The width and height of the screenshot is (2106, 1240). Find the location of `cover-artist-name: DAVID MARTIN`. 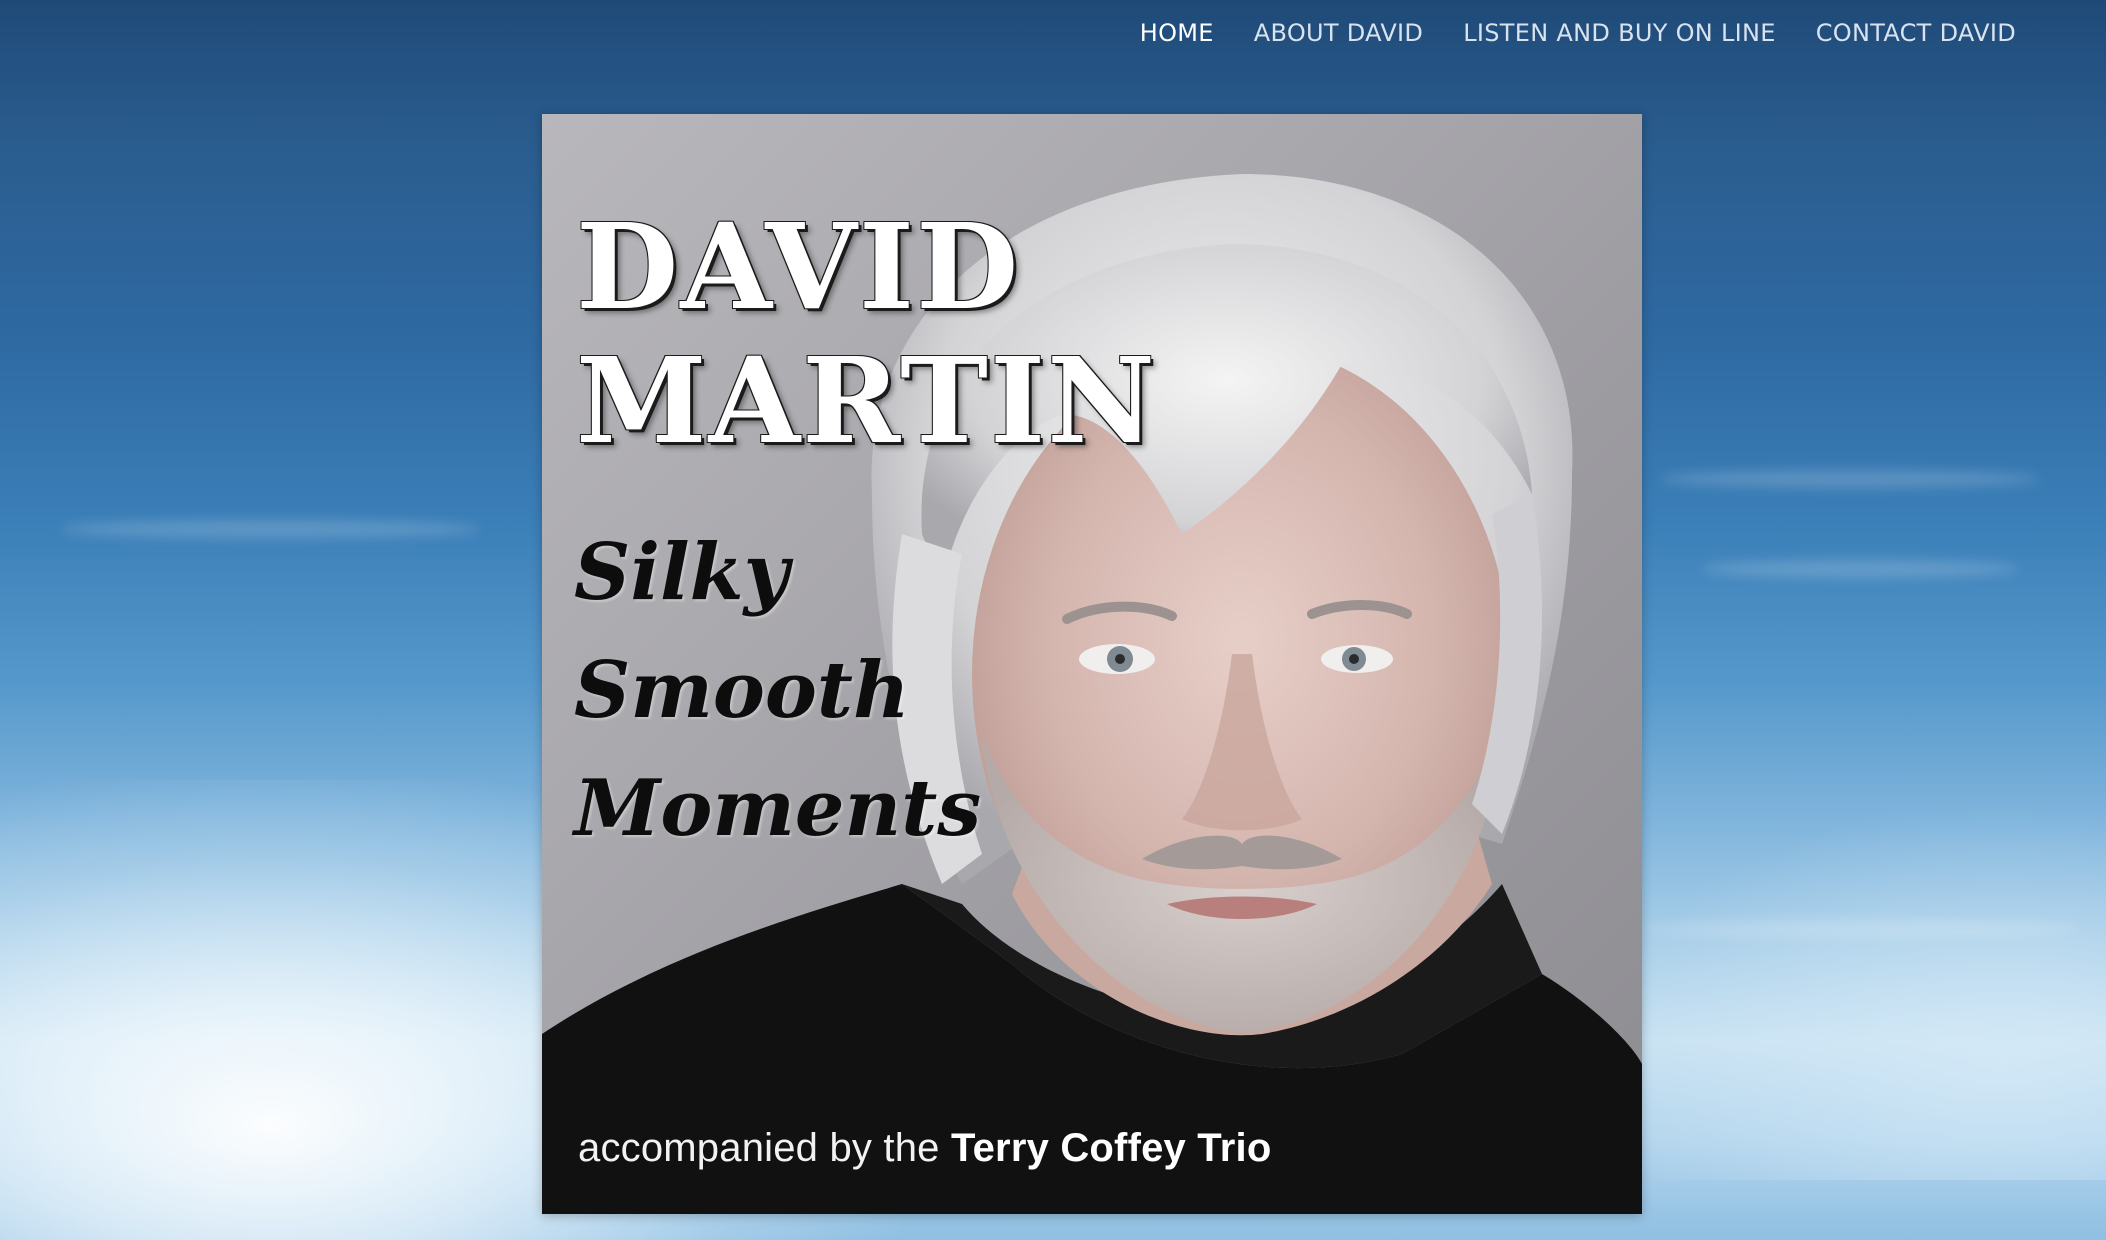

cover-artist-name: DAVID MARTIN is located at coordinates (866, 334).